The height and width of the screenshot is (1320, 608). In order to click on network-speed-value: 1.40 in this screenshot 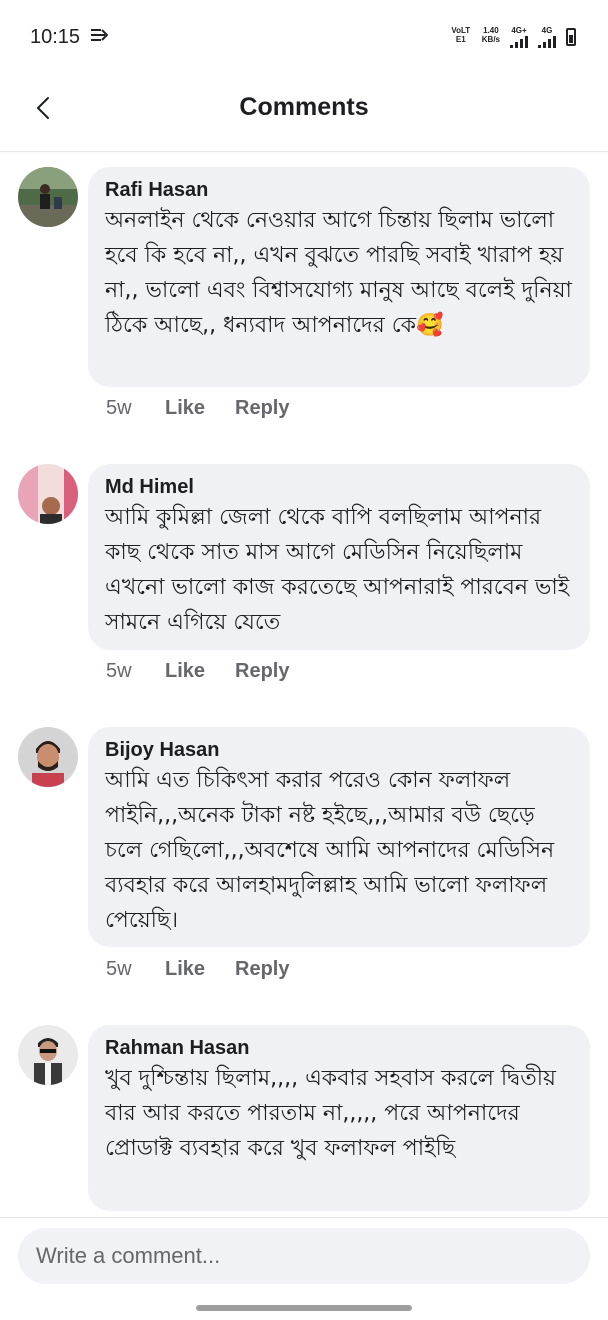, I will do `click(491, 30)`.